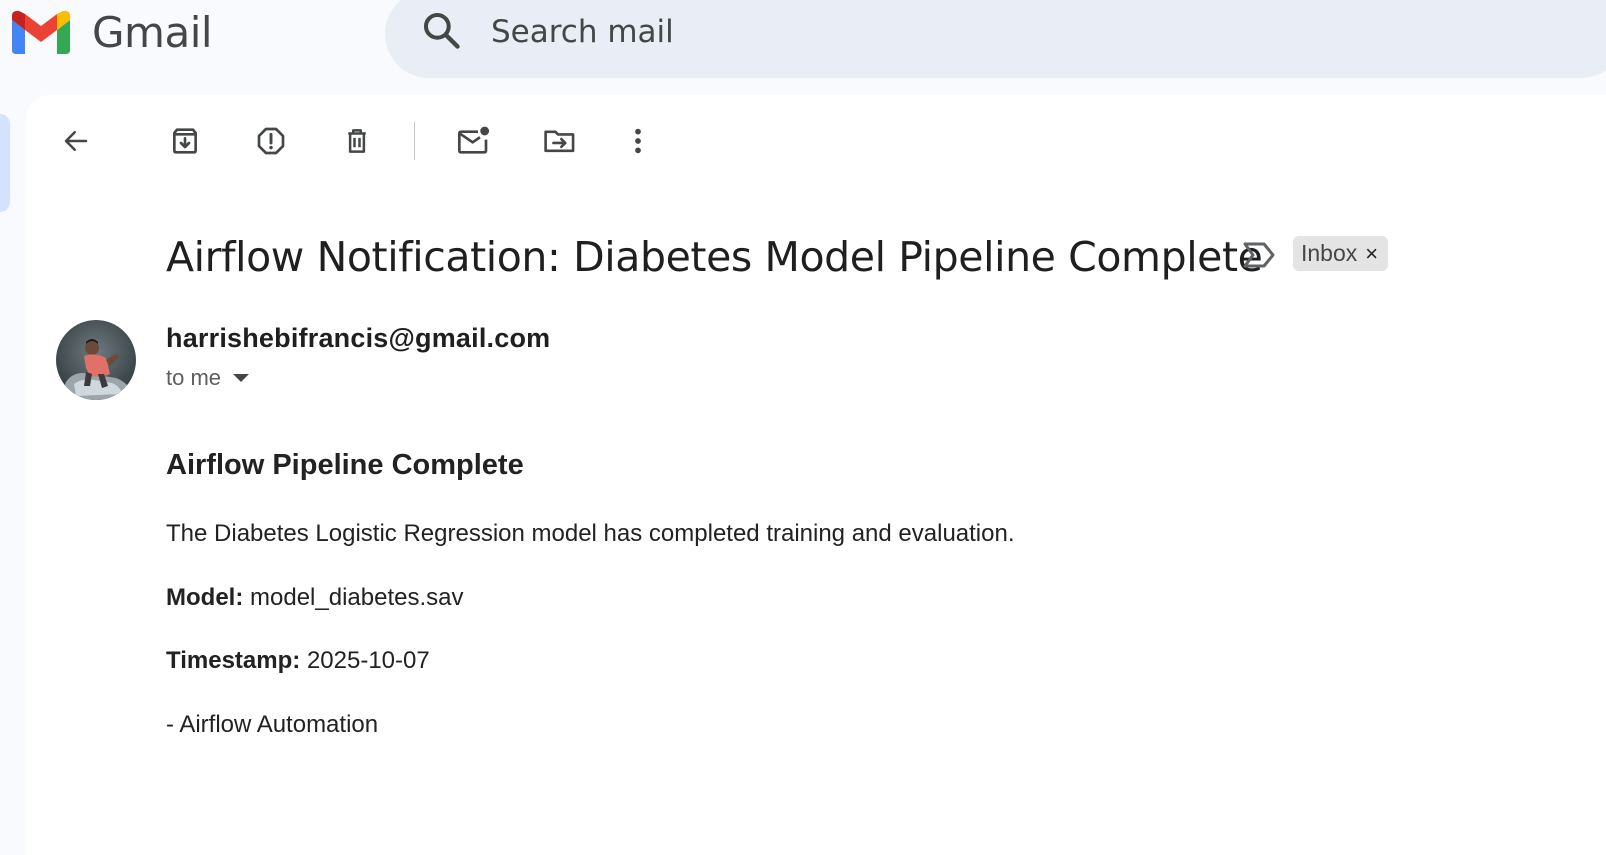 Image resolution: width=1606 pixels, height=855 pixels. I want to click on remove-label-icon: ×, so click(1371, 253).